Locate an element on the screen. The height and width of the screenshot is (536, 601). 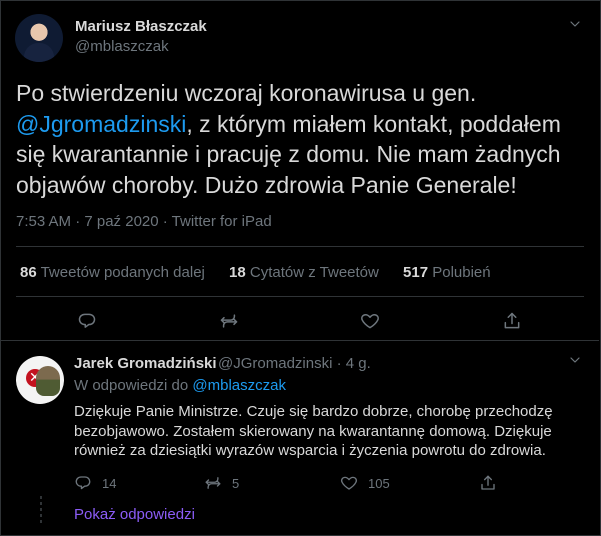
reply-actions: 14 5 105 is located at coordinates (334, 483).